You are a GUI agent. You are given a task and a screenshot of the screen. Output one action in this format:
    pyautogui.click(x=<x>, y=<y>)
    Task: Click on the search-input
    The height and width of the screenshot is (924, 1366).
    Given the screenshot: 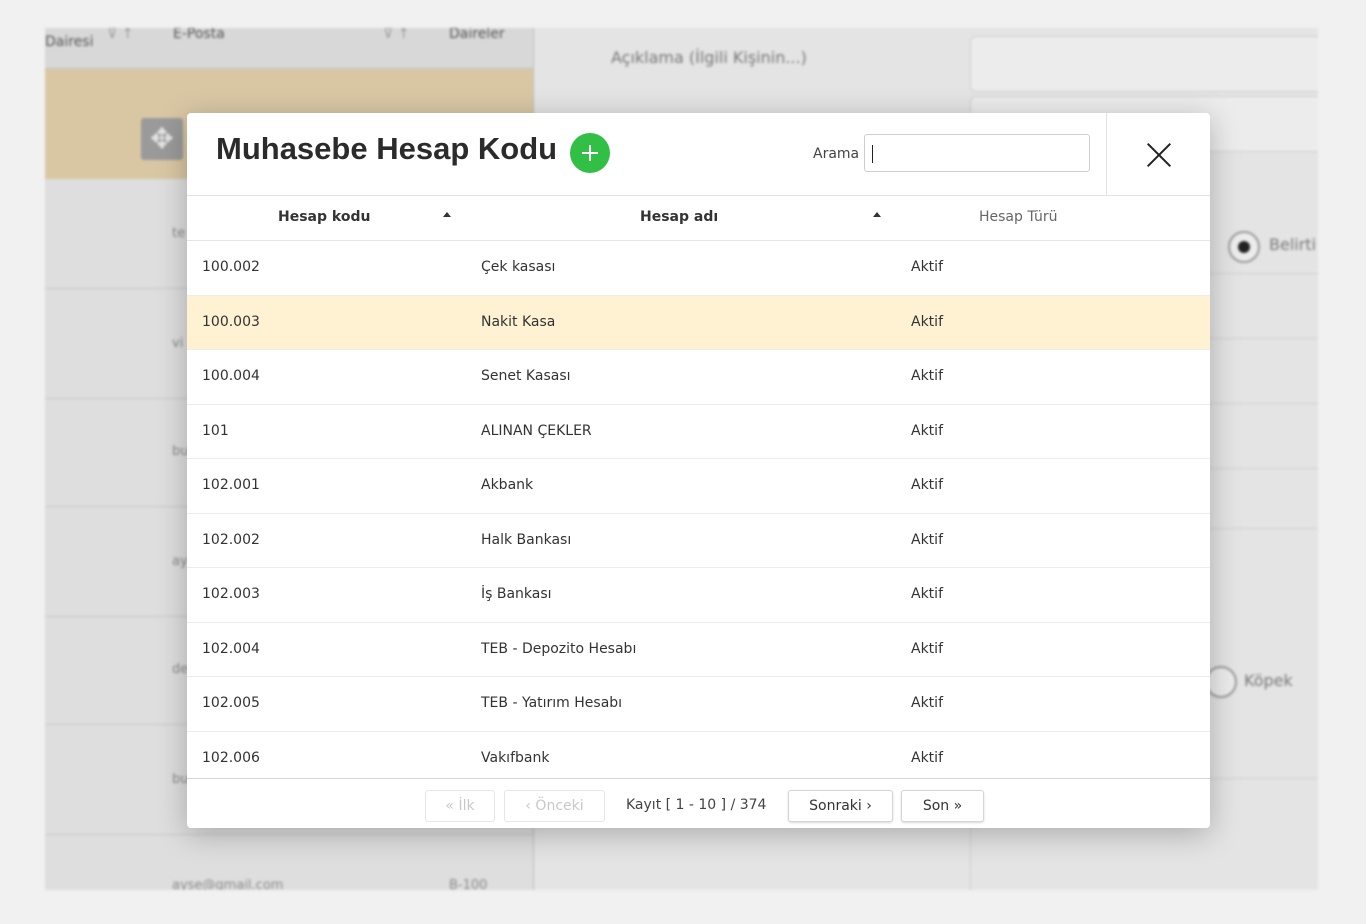 What is the action you would take?
    pyautogui.click(x=977, y=153)
    